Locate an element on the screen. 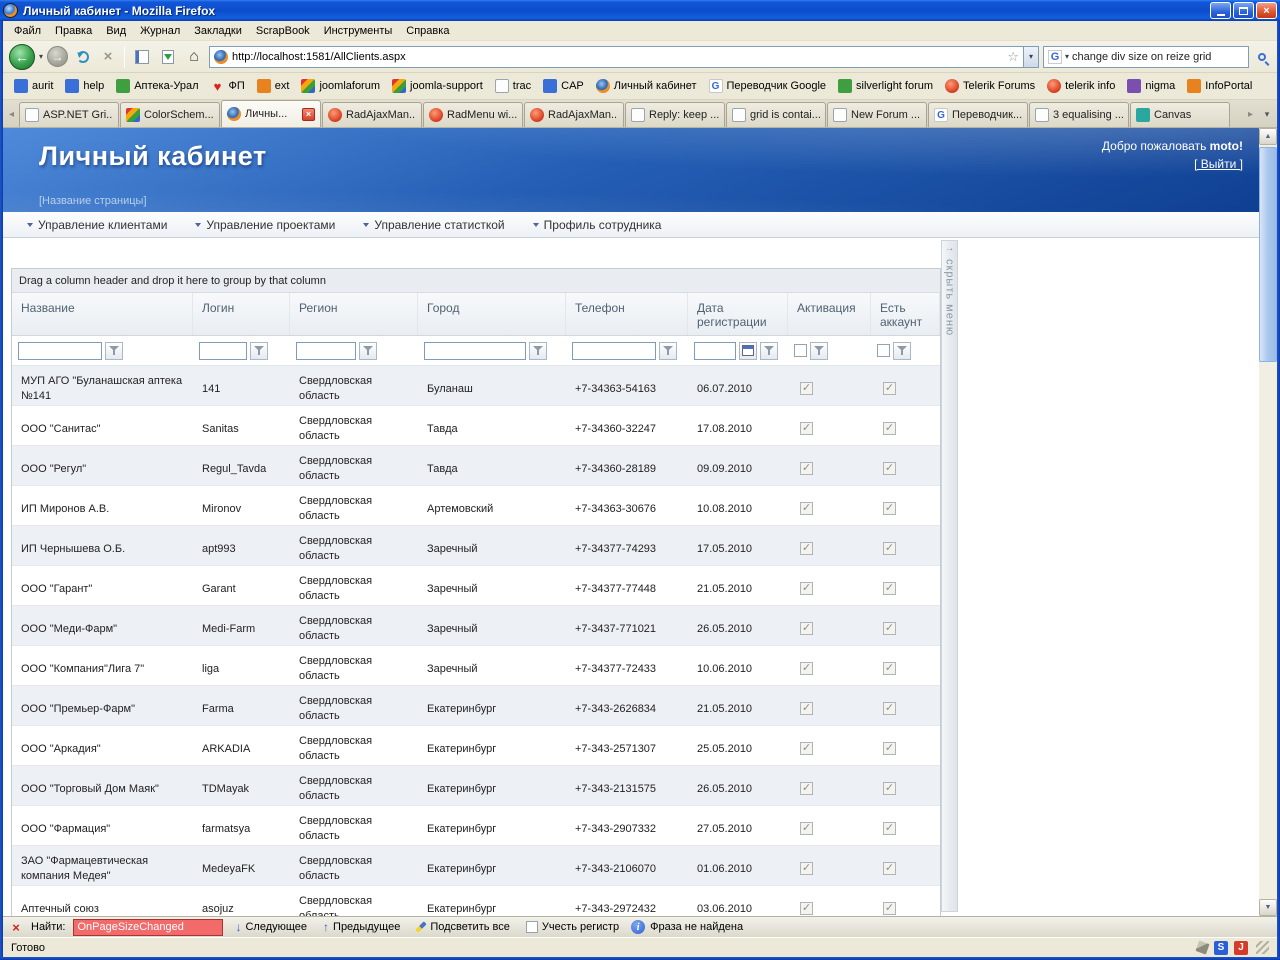 The height and width of the screenshot is (960, 1280). minimize-button is located at coordinates (1220, 10).